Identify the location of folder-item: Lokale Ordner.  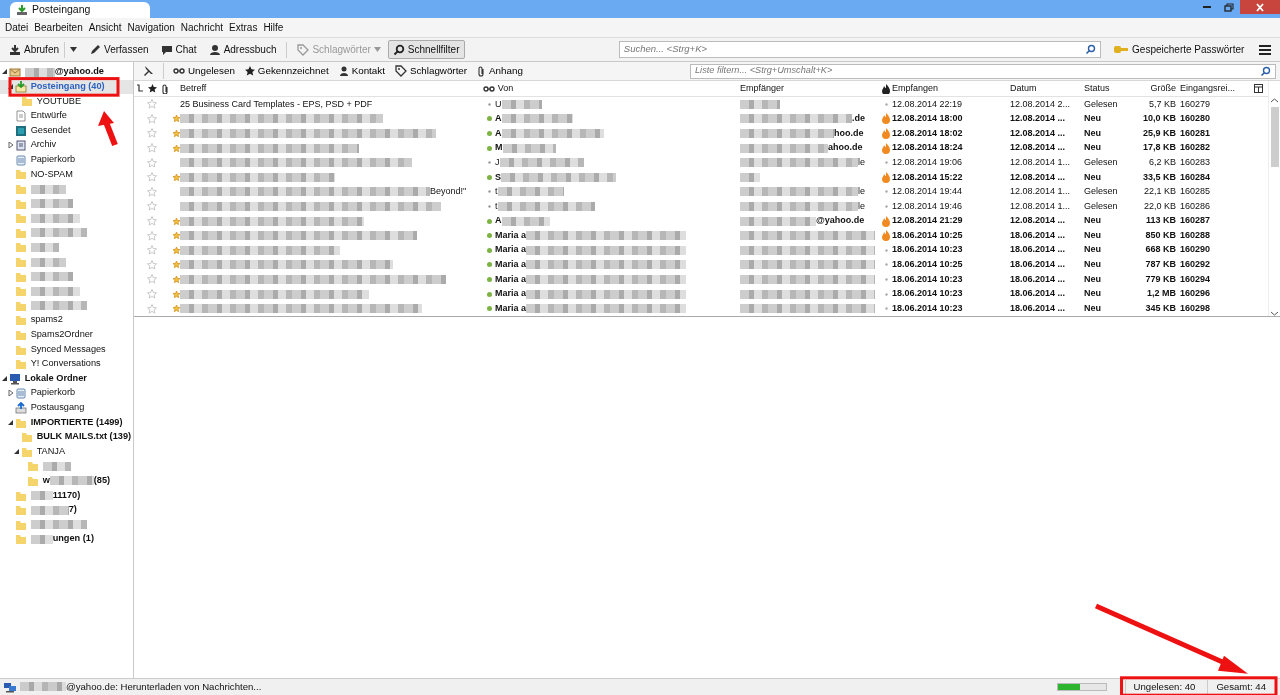
(66, 379).